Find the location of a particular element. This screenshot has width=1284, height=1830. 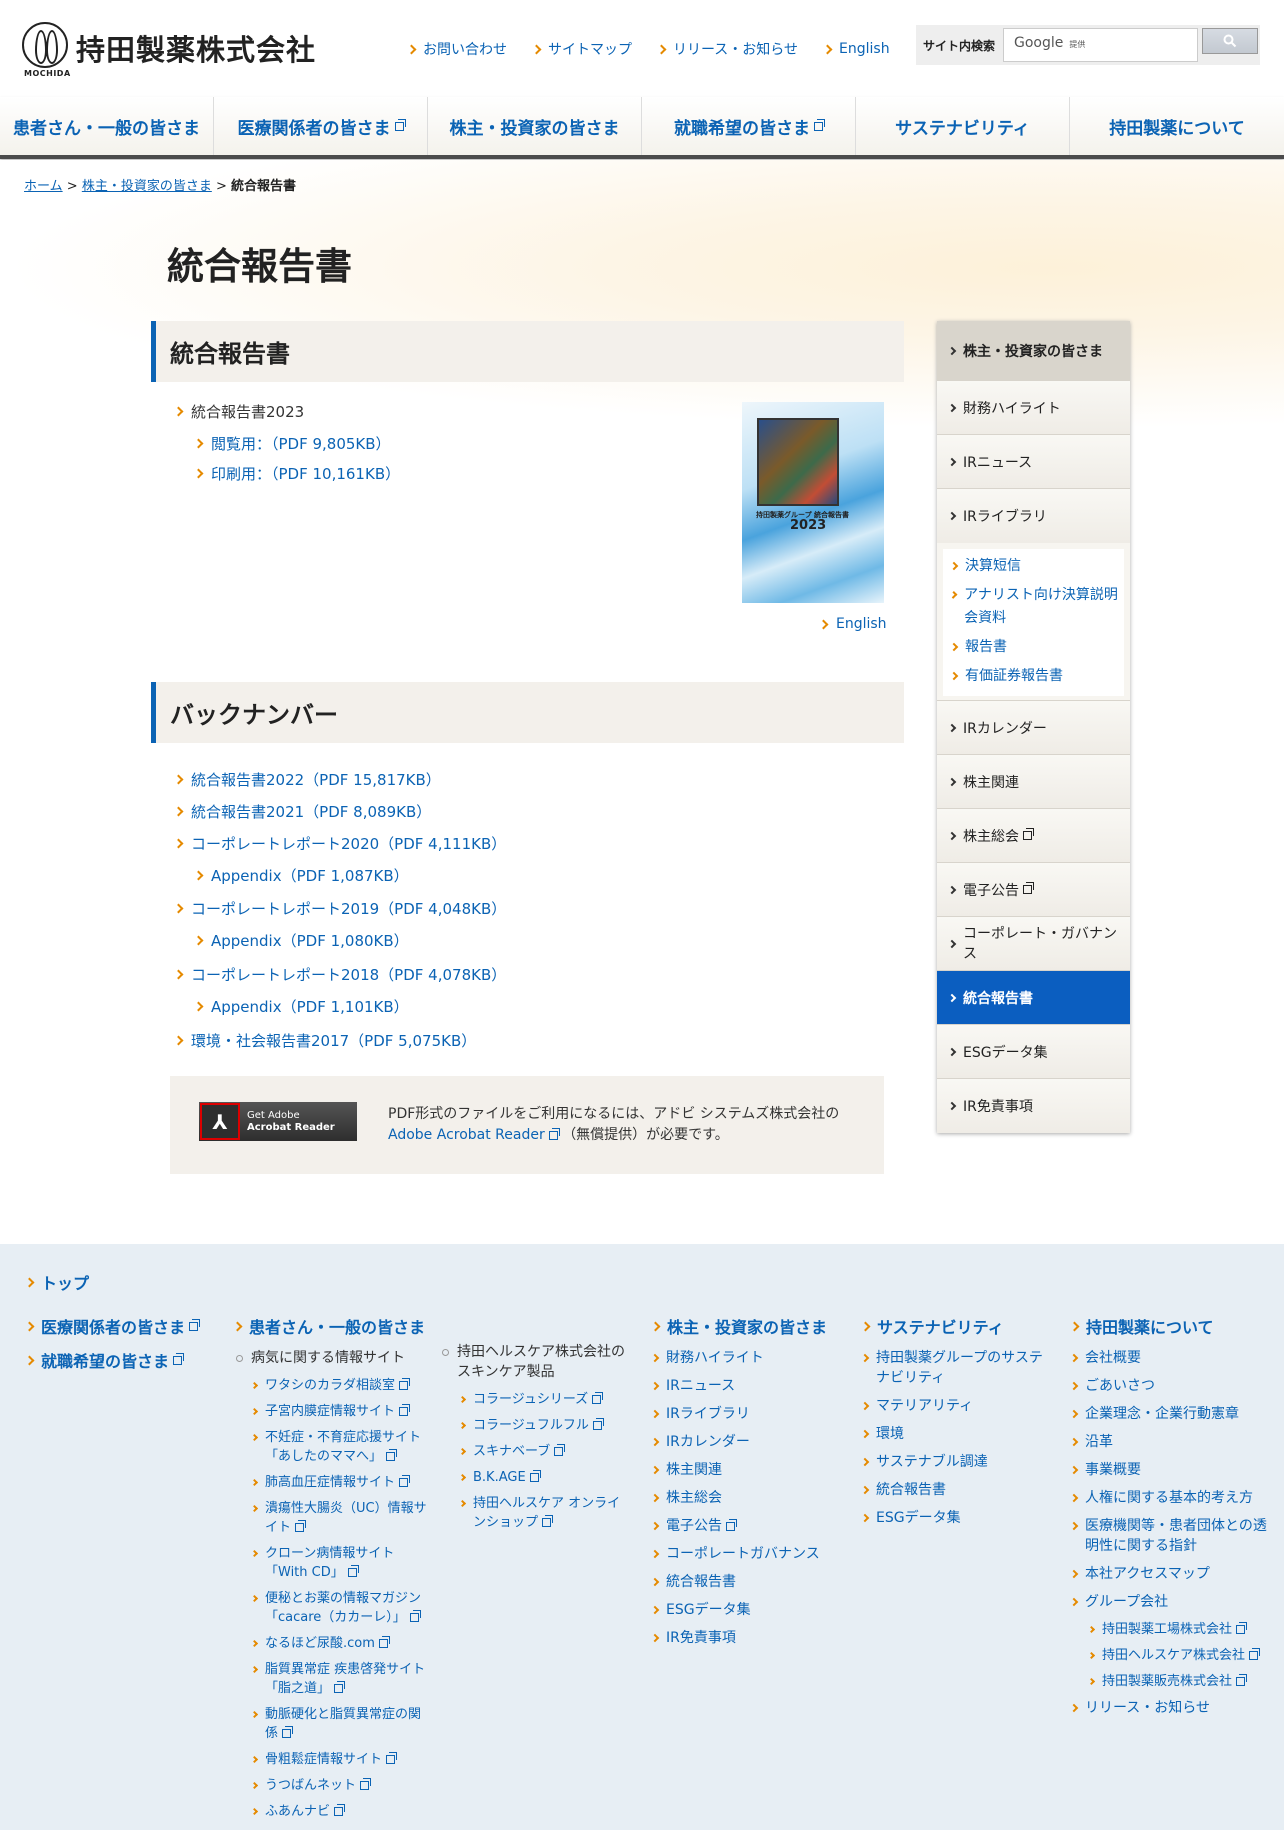

breadcrumb-home: ホーム is located at coordinates (43, 186).